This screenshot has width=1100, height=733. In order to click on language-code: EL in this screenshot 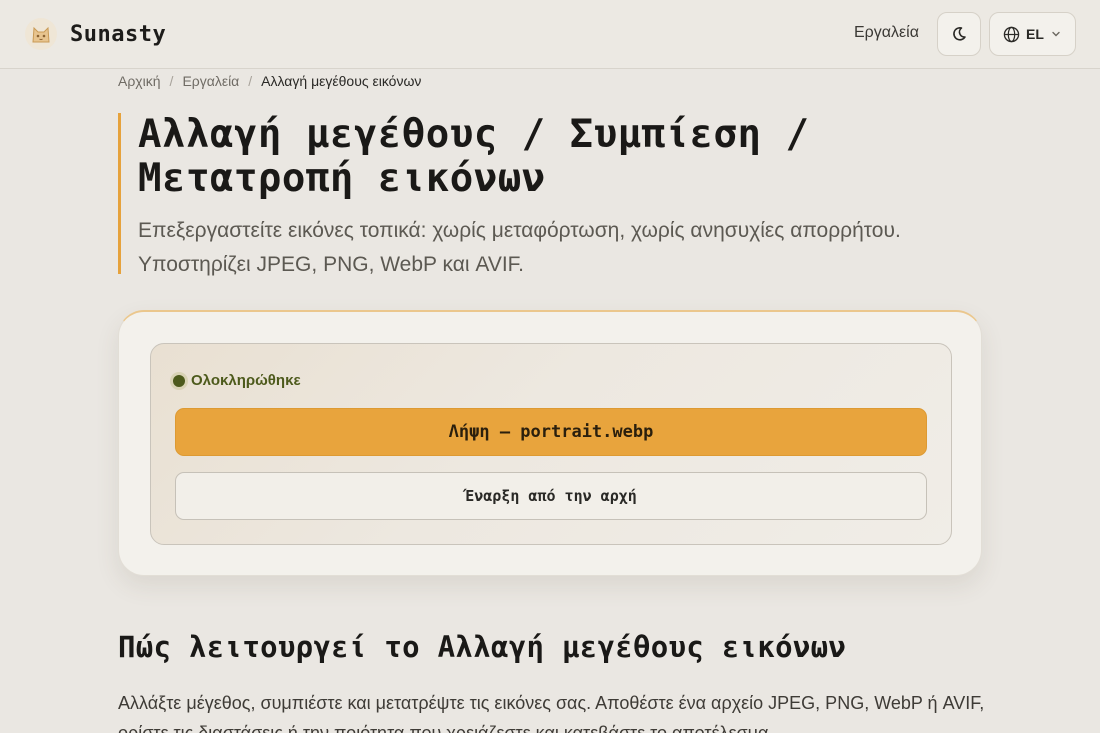, I will do `click(1035, 34)`.